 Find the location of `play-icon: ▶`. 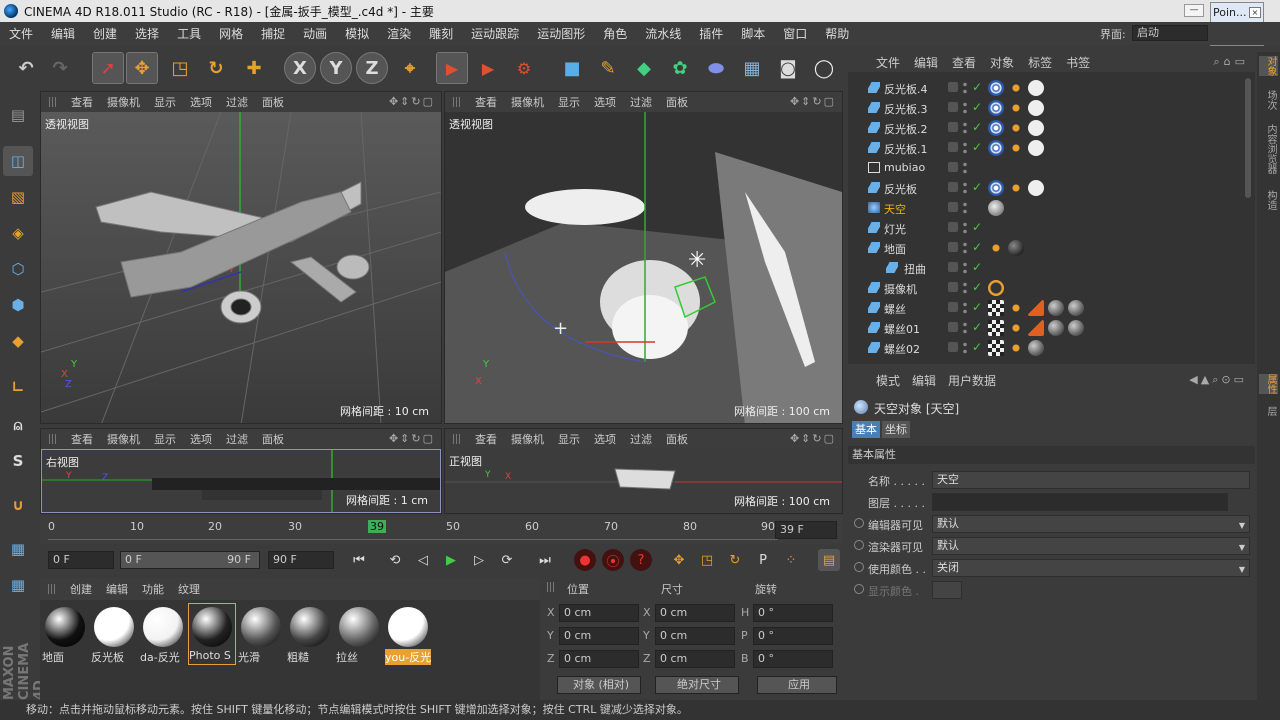

play-icon: ▶ is located at coordinates (451, 560).